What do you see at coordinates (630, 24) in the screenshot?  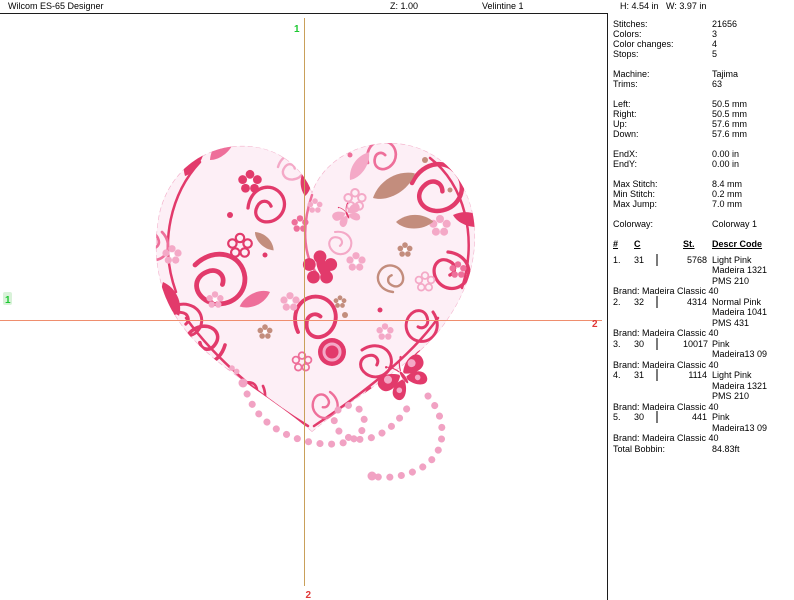 I see `stat-label: Stitches:` at bounding box center [630, 24].